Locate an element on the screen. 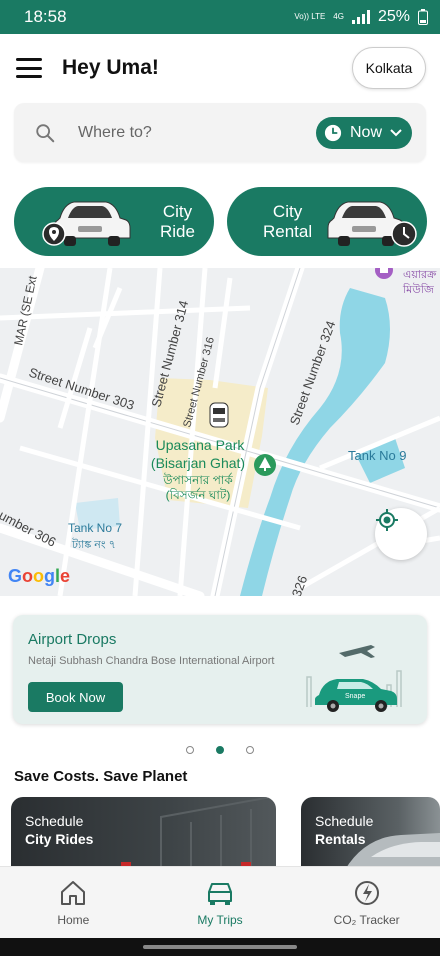 The image size is (440, 956). city-rental-button: City Rental is located at coordinates (327, 221).